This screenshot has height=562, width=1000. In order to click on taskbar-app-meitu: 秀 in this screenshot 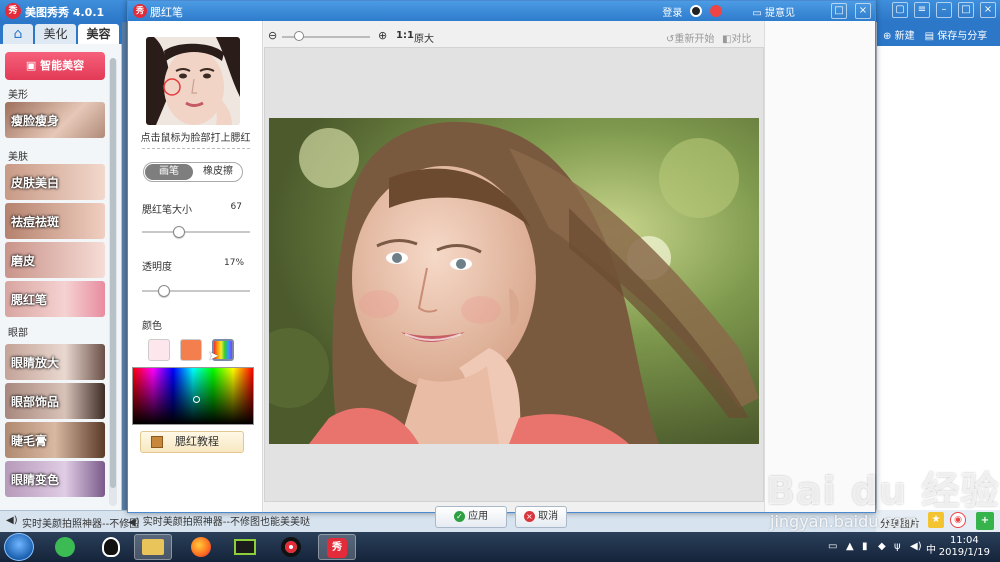, I will do `click(337, 547)`.